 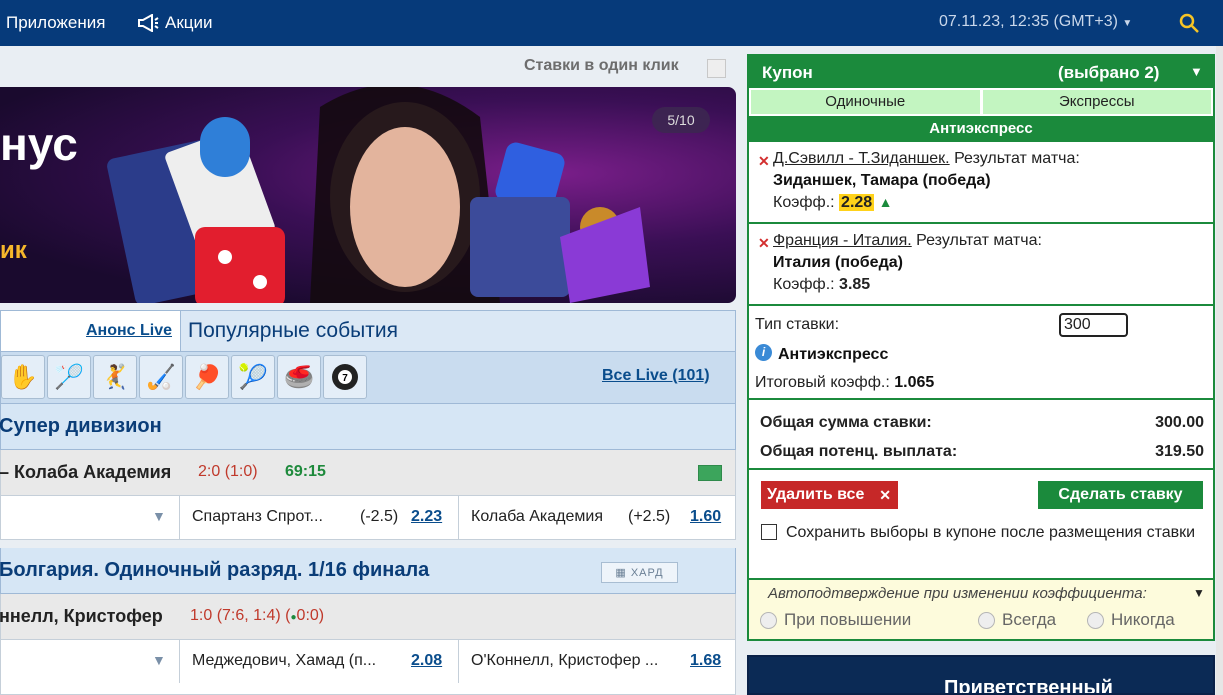 I want to click on coupon-title: Купон, so click(x=787, y=72).